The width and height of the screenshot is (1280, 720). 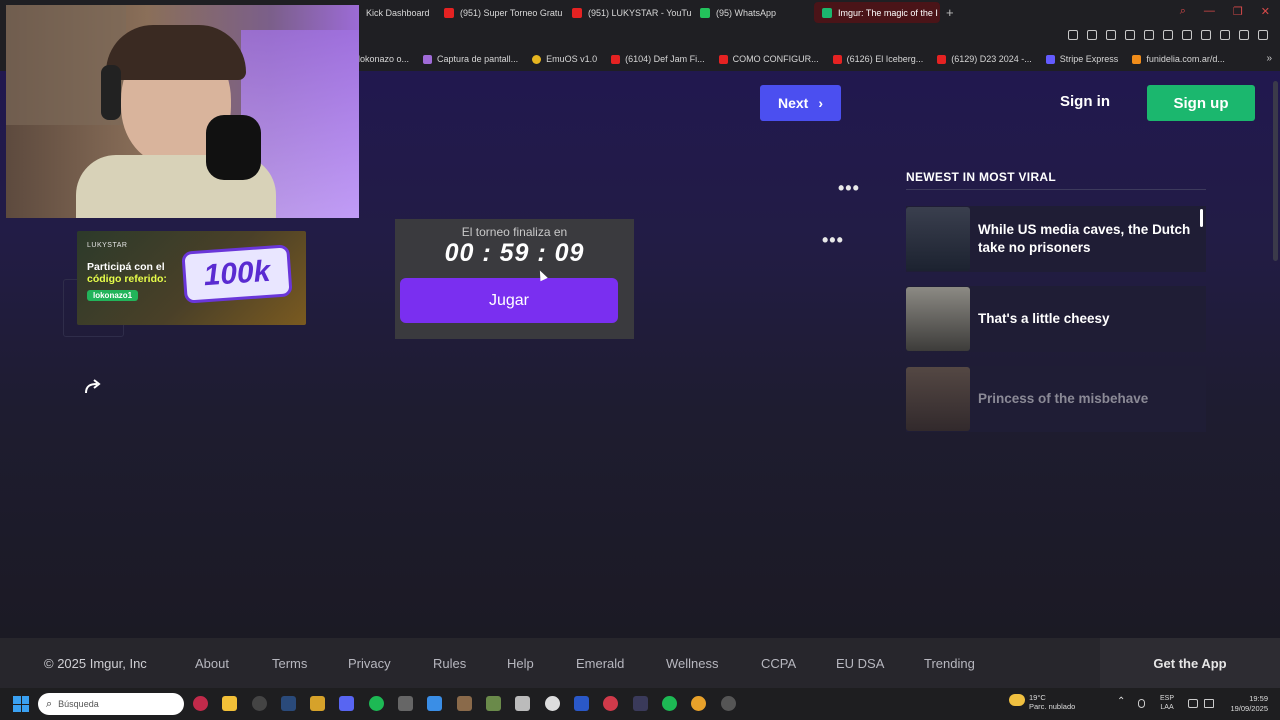 What do you see at coordinates (49, 703) in the screenshot?
I see `search-icon: ⌕` at bounding box center [49, 703].